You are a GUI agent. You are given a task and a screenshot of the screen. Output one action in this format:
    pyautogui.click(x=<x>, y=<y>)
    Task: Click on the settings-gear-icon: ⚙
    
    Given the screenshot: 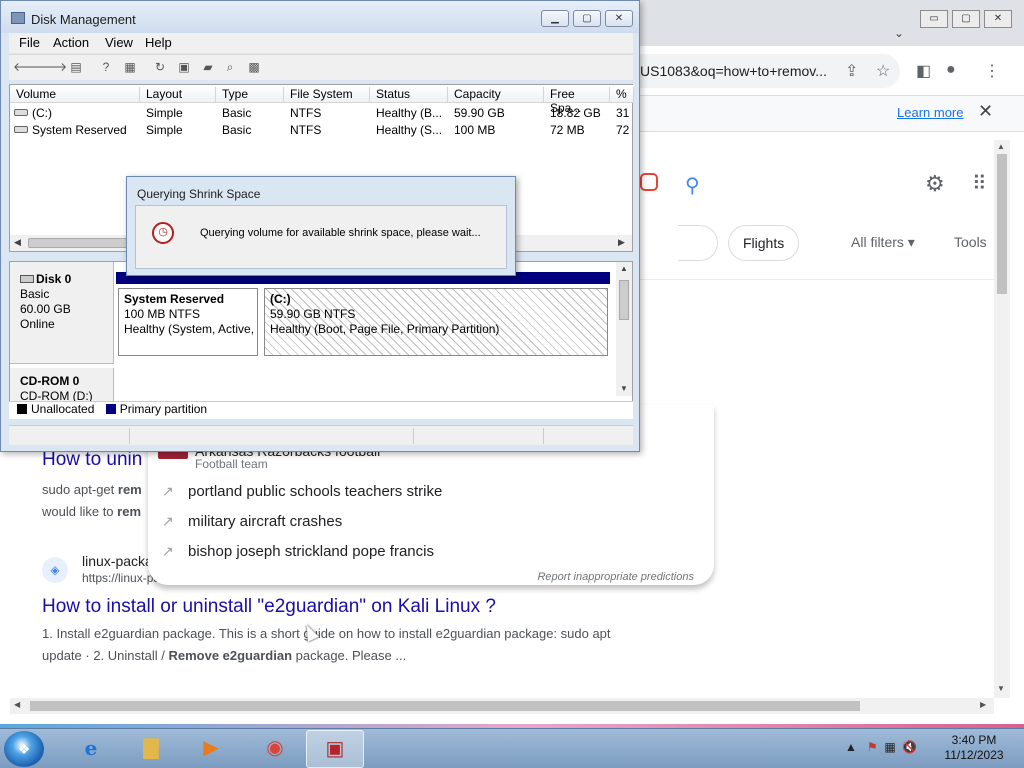 What is the action you would take?
    pyautogui.click(x=935, y=184)
    